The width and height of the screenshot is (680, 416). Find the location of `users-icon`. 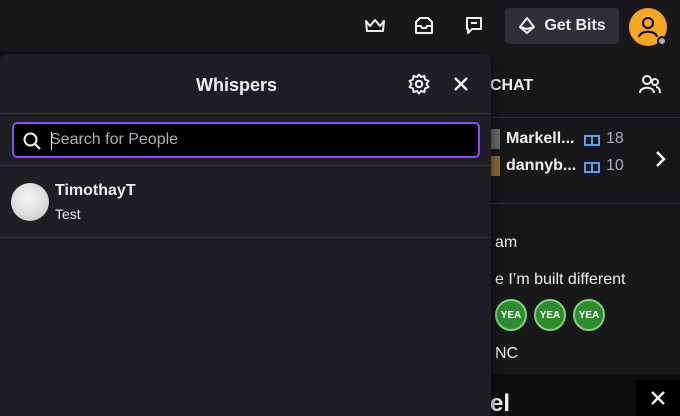

users-icon is located at coordinates (650, 86).